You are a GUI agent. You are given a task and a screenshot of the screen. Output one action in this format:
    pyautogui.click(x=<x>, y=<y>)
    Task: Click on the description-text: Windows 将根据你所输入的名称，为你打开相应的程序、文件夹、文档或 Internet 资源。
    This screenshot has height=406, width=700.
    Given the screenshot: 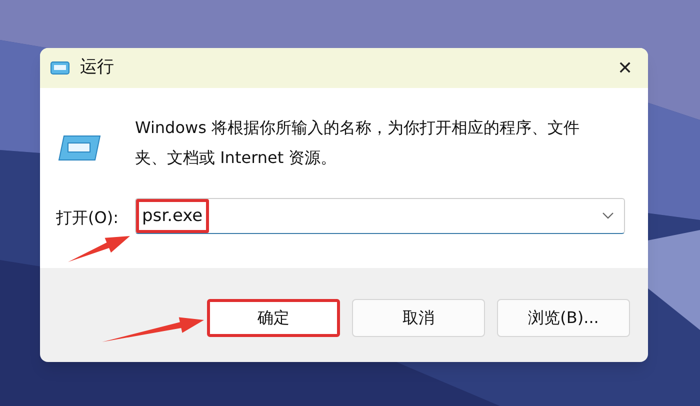 What is the action you would take?
    pyautogui.click(x=358, y=143)
    